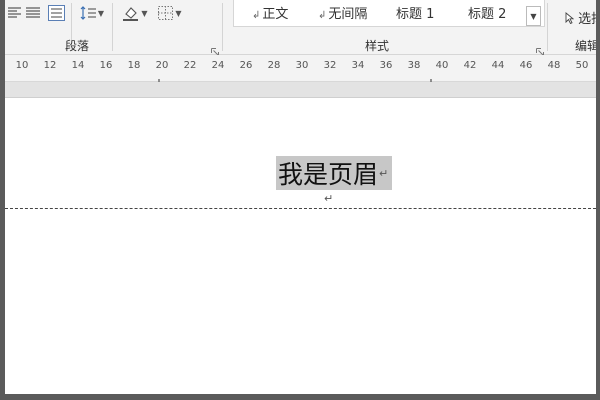  I want to click on paragraph-dialog-launcher-icon, so click(215, 48).